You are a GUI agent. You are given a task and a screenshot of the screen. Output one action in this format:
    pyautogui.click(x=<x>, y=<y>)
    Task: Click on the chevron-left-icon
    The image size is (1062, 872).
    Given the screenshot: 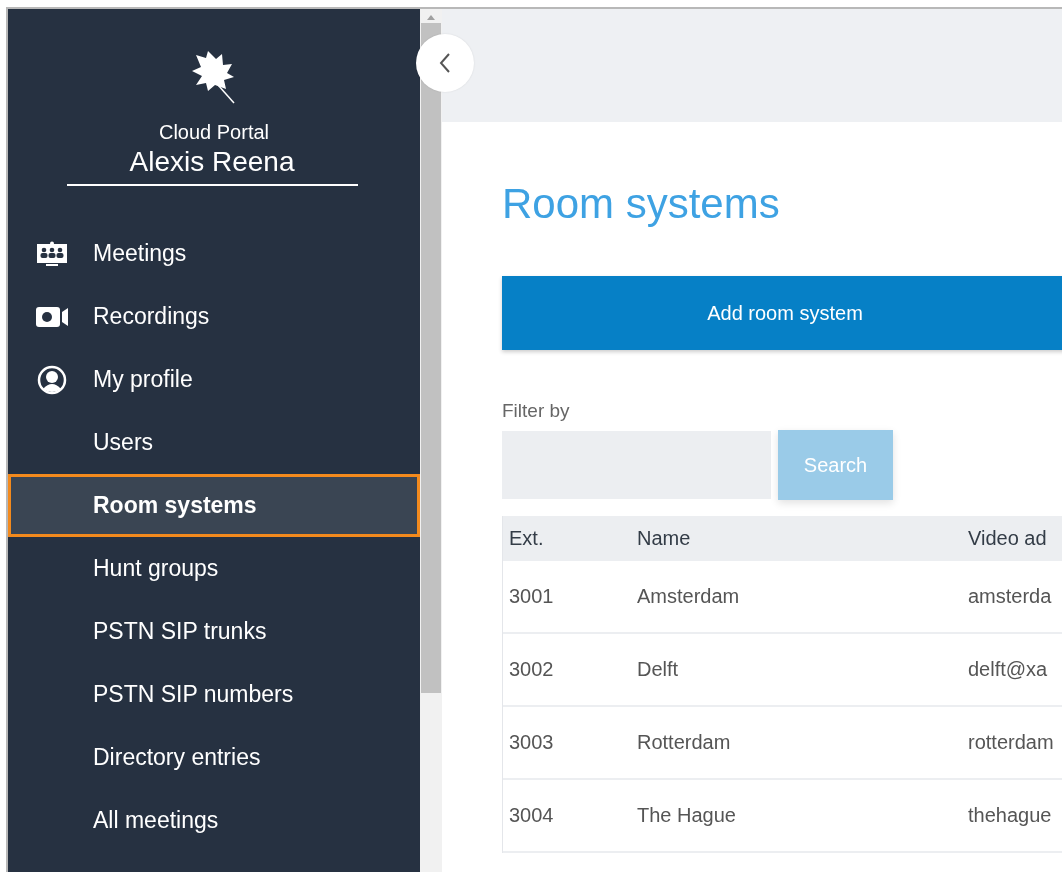 What is the action you would take?
    pyautogui.click(x=445, y=63)
    